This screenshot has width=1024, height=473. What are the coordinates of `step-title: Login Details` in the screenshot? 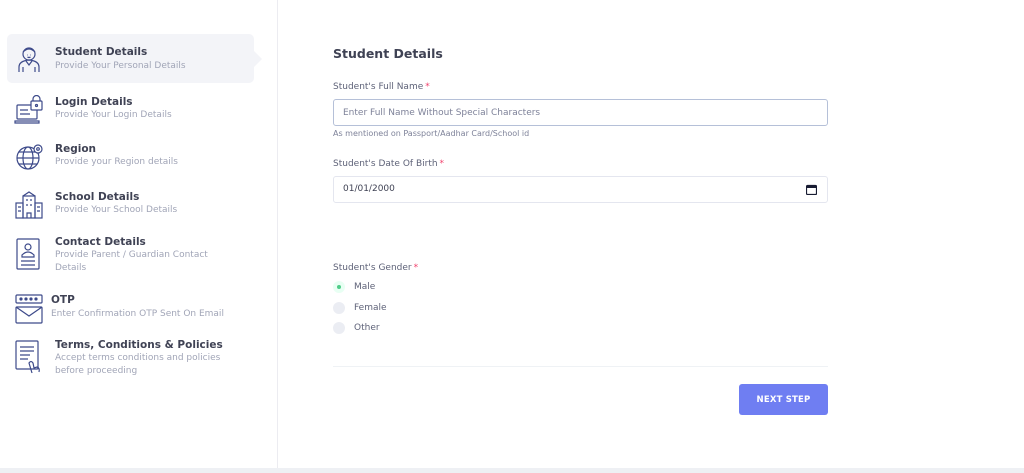 It's located at (94, 102).